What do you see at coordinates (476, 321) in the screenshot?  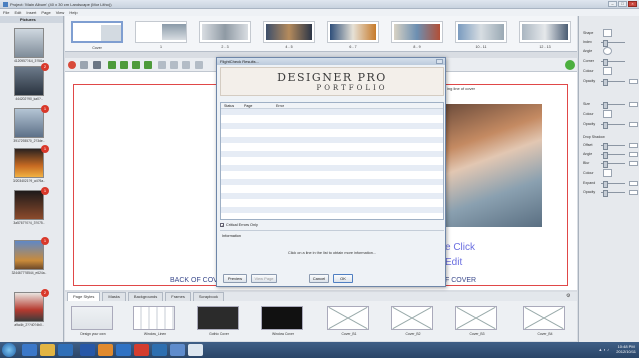 I see `template-thumbnail: Cover_B3` at bounding box center [476, 321].